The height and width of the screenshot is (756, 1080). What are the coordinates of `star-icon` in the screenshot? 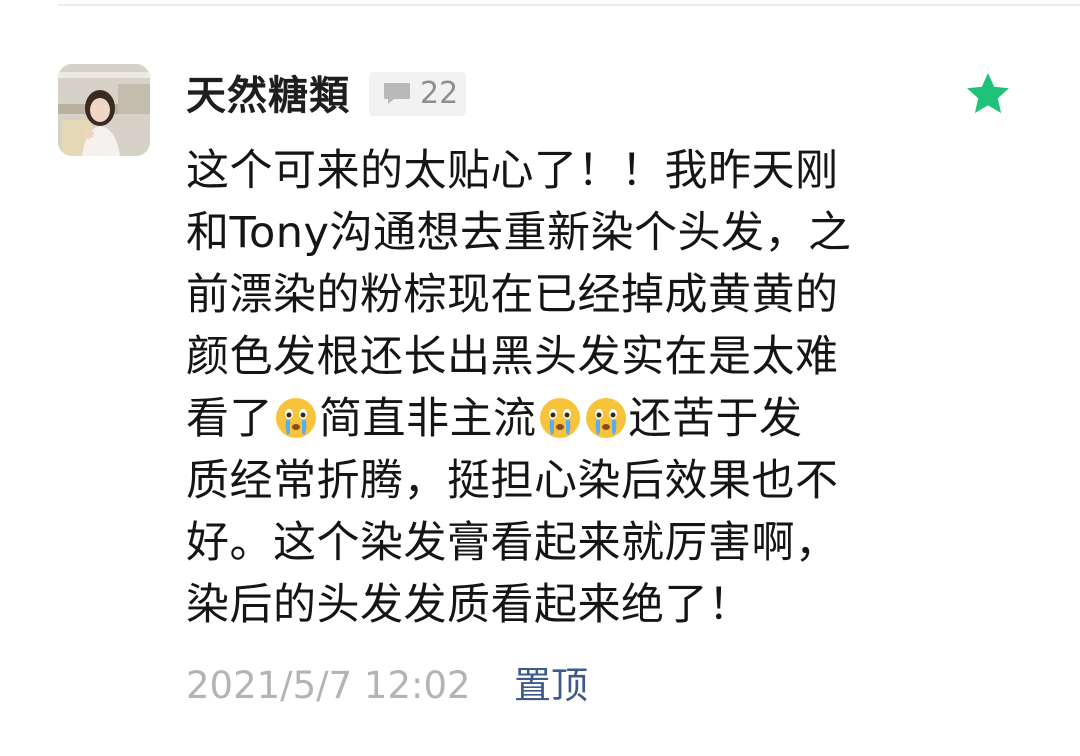 It's located at (988, 94).